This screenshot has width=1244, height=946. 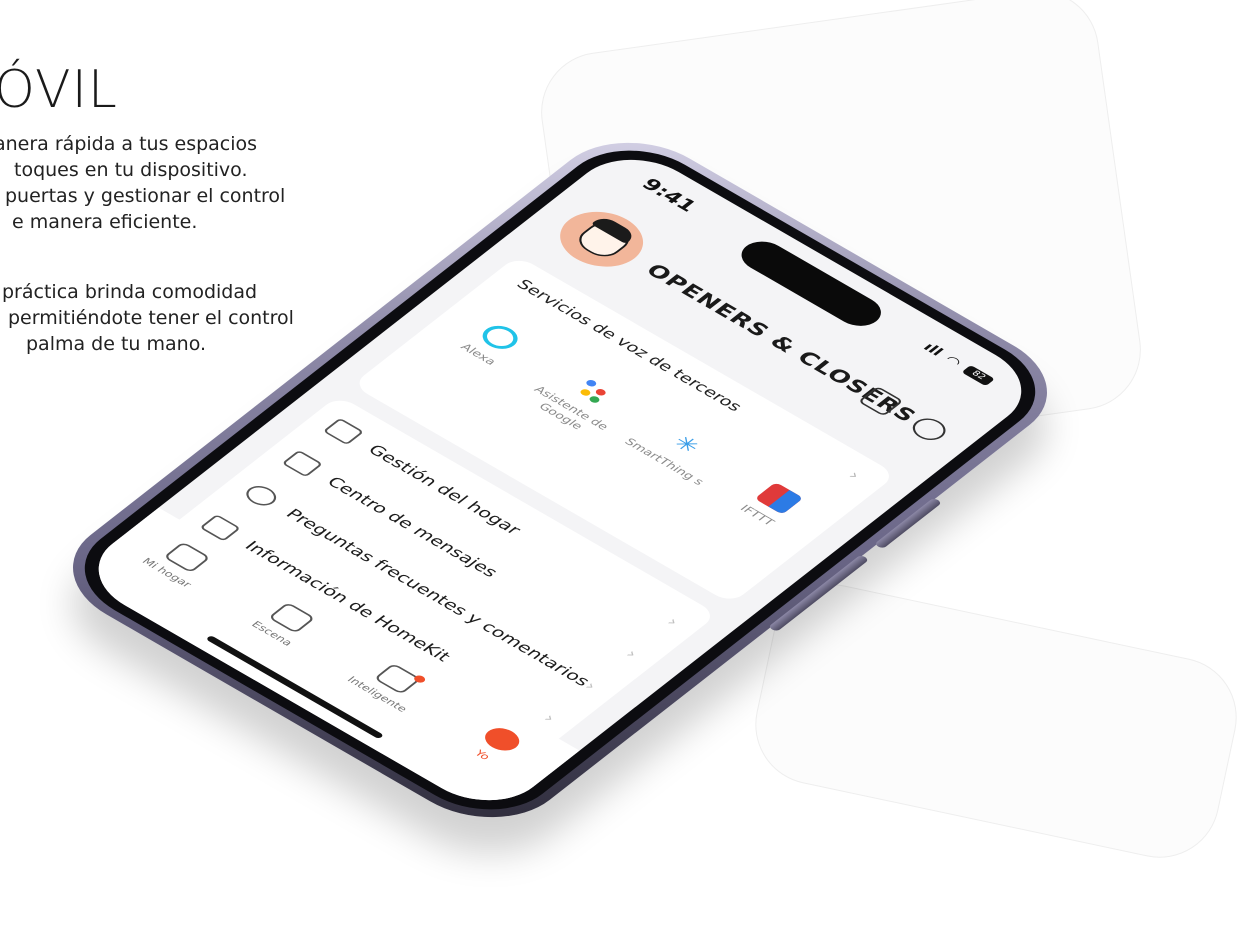 What do you see at coordinates (59, 90) in the screenshot?
I see `page-title: ÓVIL` at bounding box center [59, 90].